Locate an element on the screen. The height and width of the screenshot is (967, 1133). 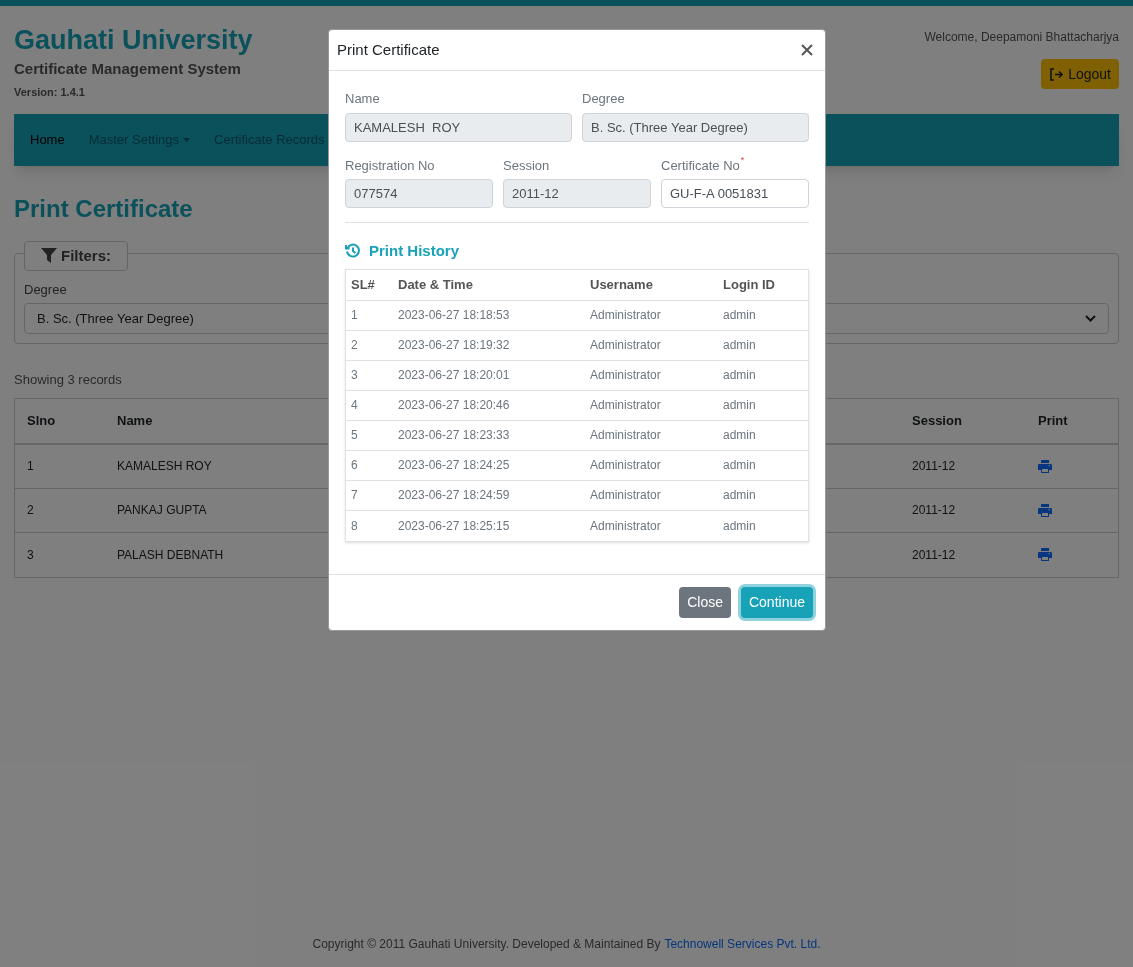
welcome-text: Welcome, Deepamoni Bhattacharjya is located at coordinates (1021, 37).